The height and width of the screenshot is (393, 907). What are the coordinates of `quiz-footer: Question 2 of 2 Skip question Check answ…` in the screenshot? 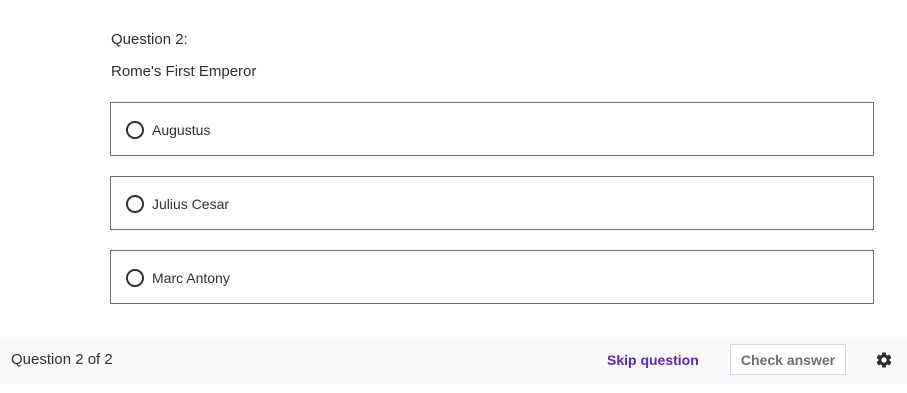 It's located at (453, 360).